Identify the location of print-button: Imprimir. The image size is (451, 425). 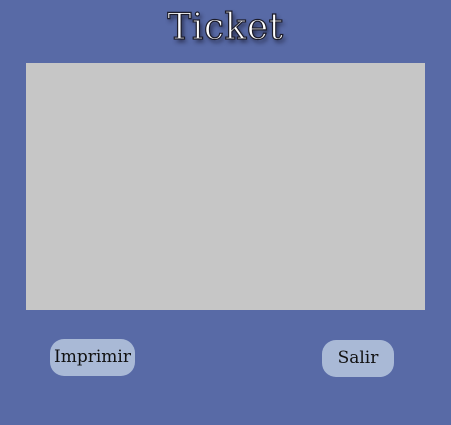
(92, 357).